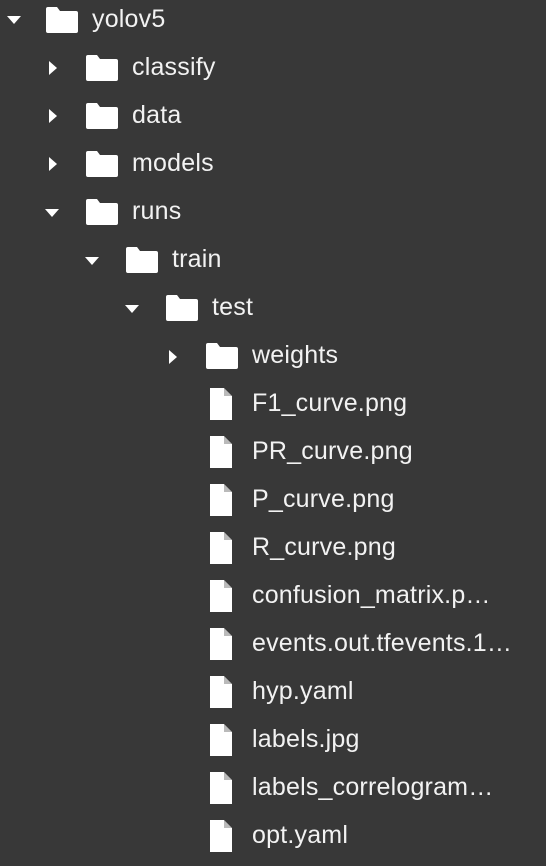  What do you see at coordinates (233, 307) in the screenshot?
I see `tree-item-label: test` at bounding box center [233, 307].